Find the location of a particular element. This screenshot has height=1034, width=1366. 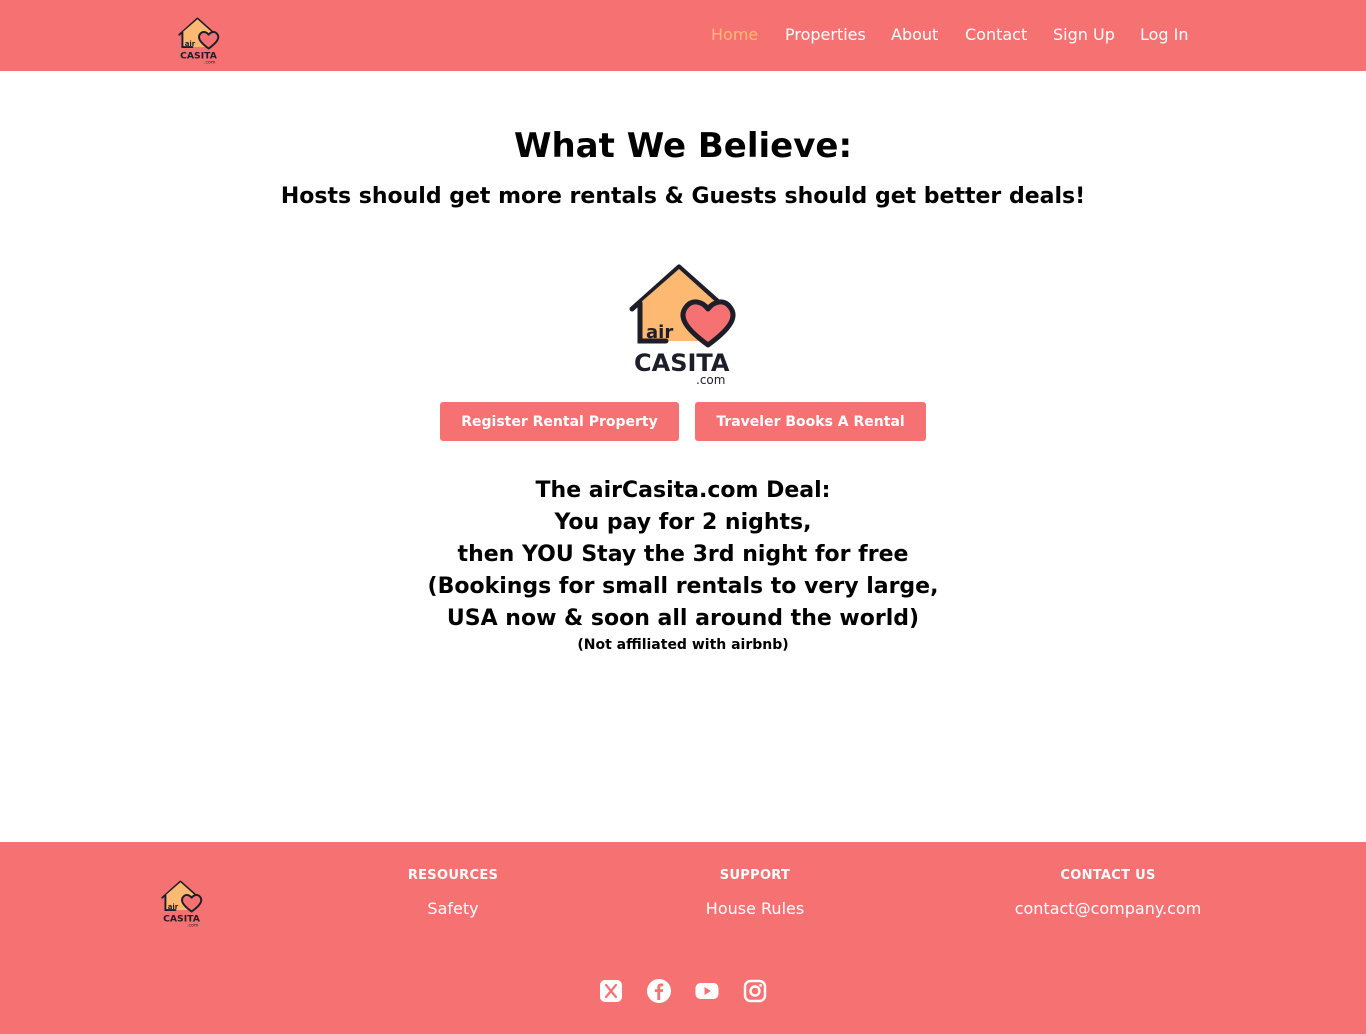

youtube-icon is located at coordinates (707, 991).